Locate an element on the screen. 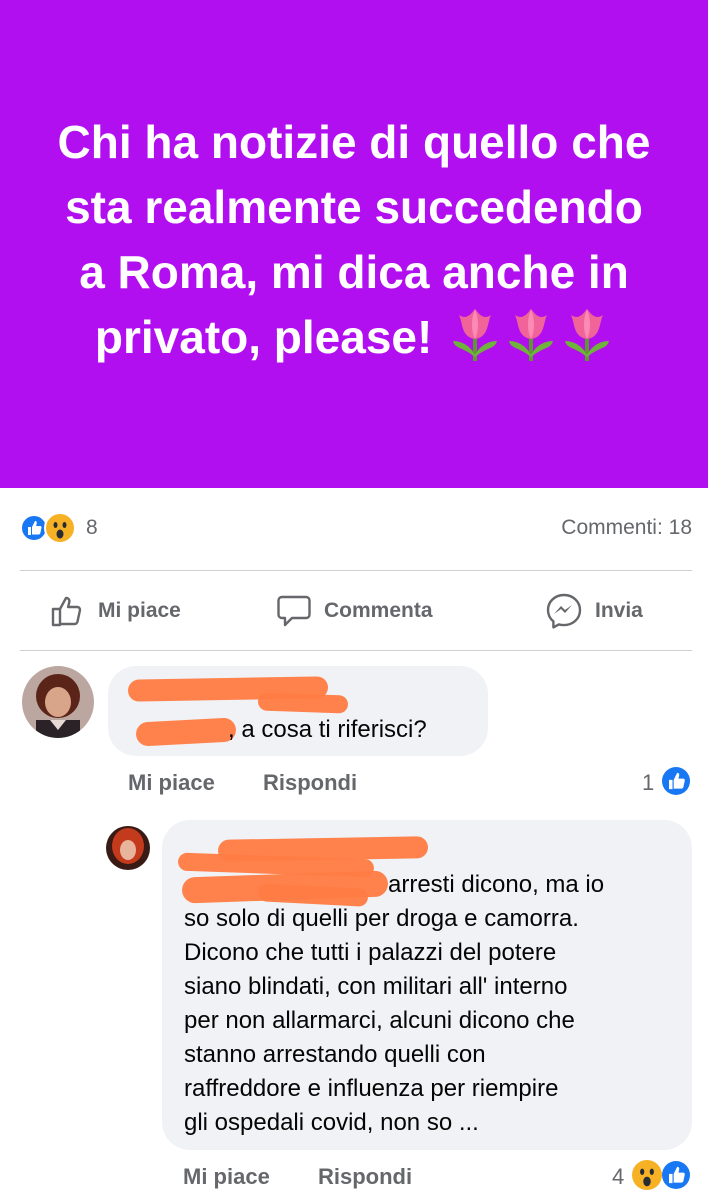 Image resolution: width=708 pixels, height=1200 pixels. comment-line: per non allarmarci, alcuni dicono che is located at coordinates (379, 1020).